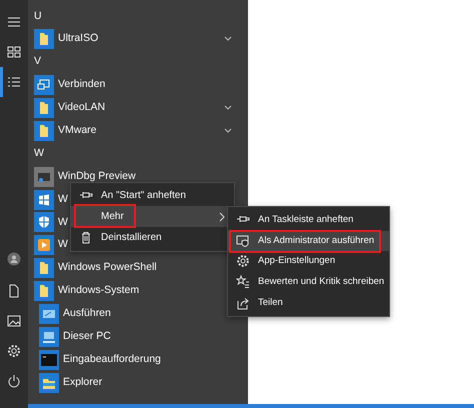  What do you see at coordinates (39, 153) in the screenshot?
I see `section-letter: W` at bounding box center [39, 153].